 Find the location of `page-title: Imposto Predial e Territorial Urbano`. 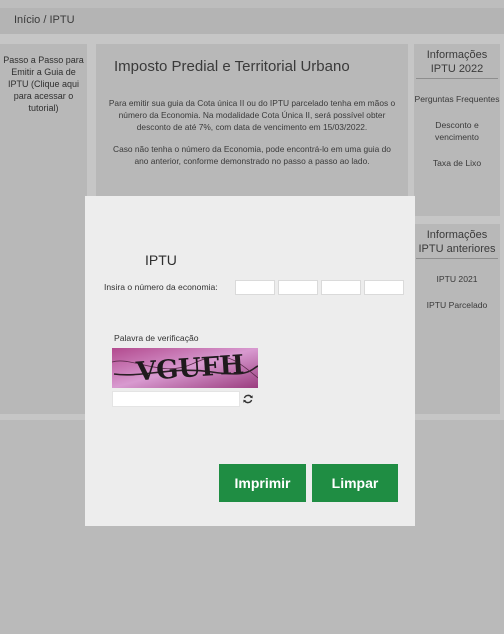

page-title: Imposto Predial e Territorial Urbano is located at coordinates (232, 66).